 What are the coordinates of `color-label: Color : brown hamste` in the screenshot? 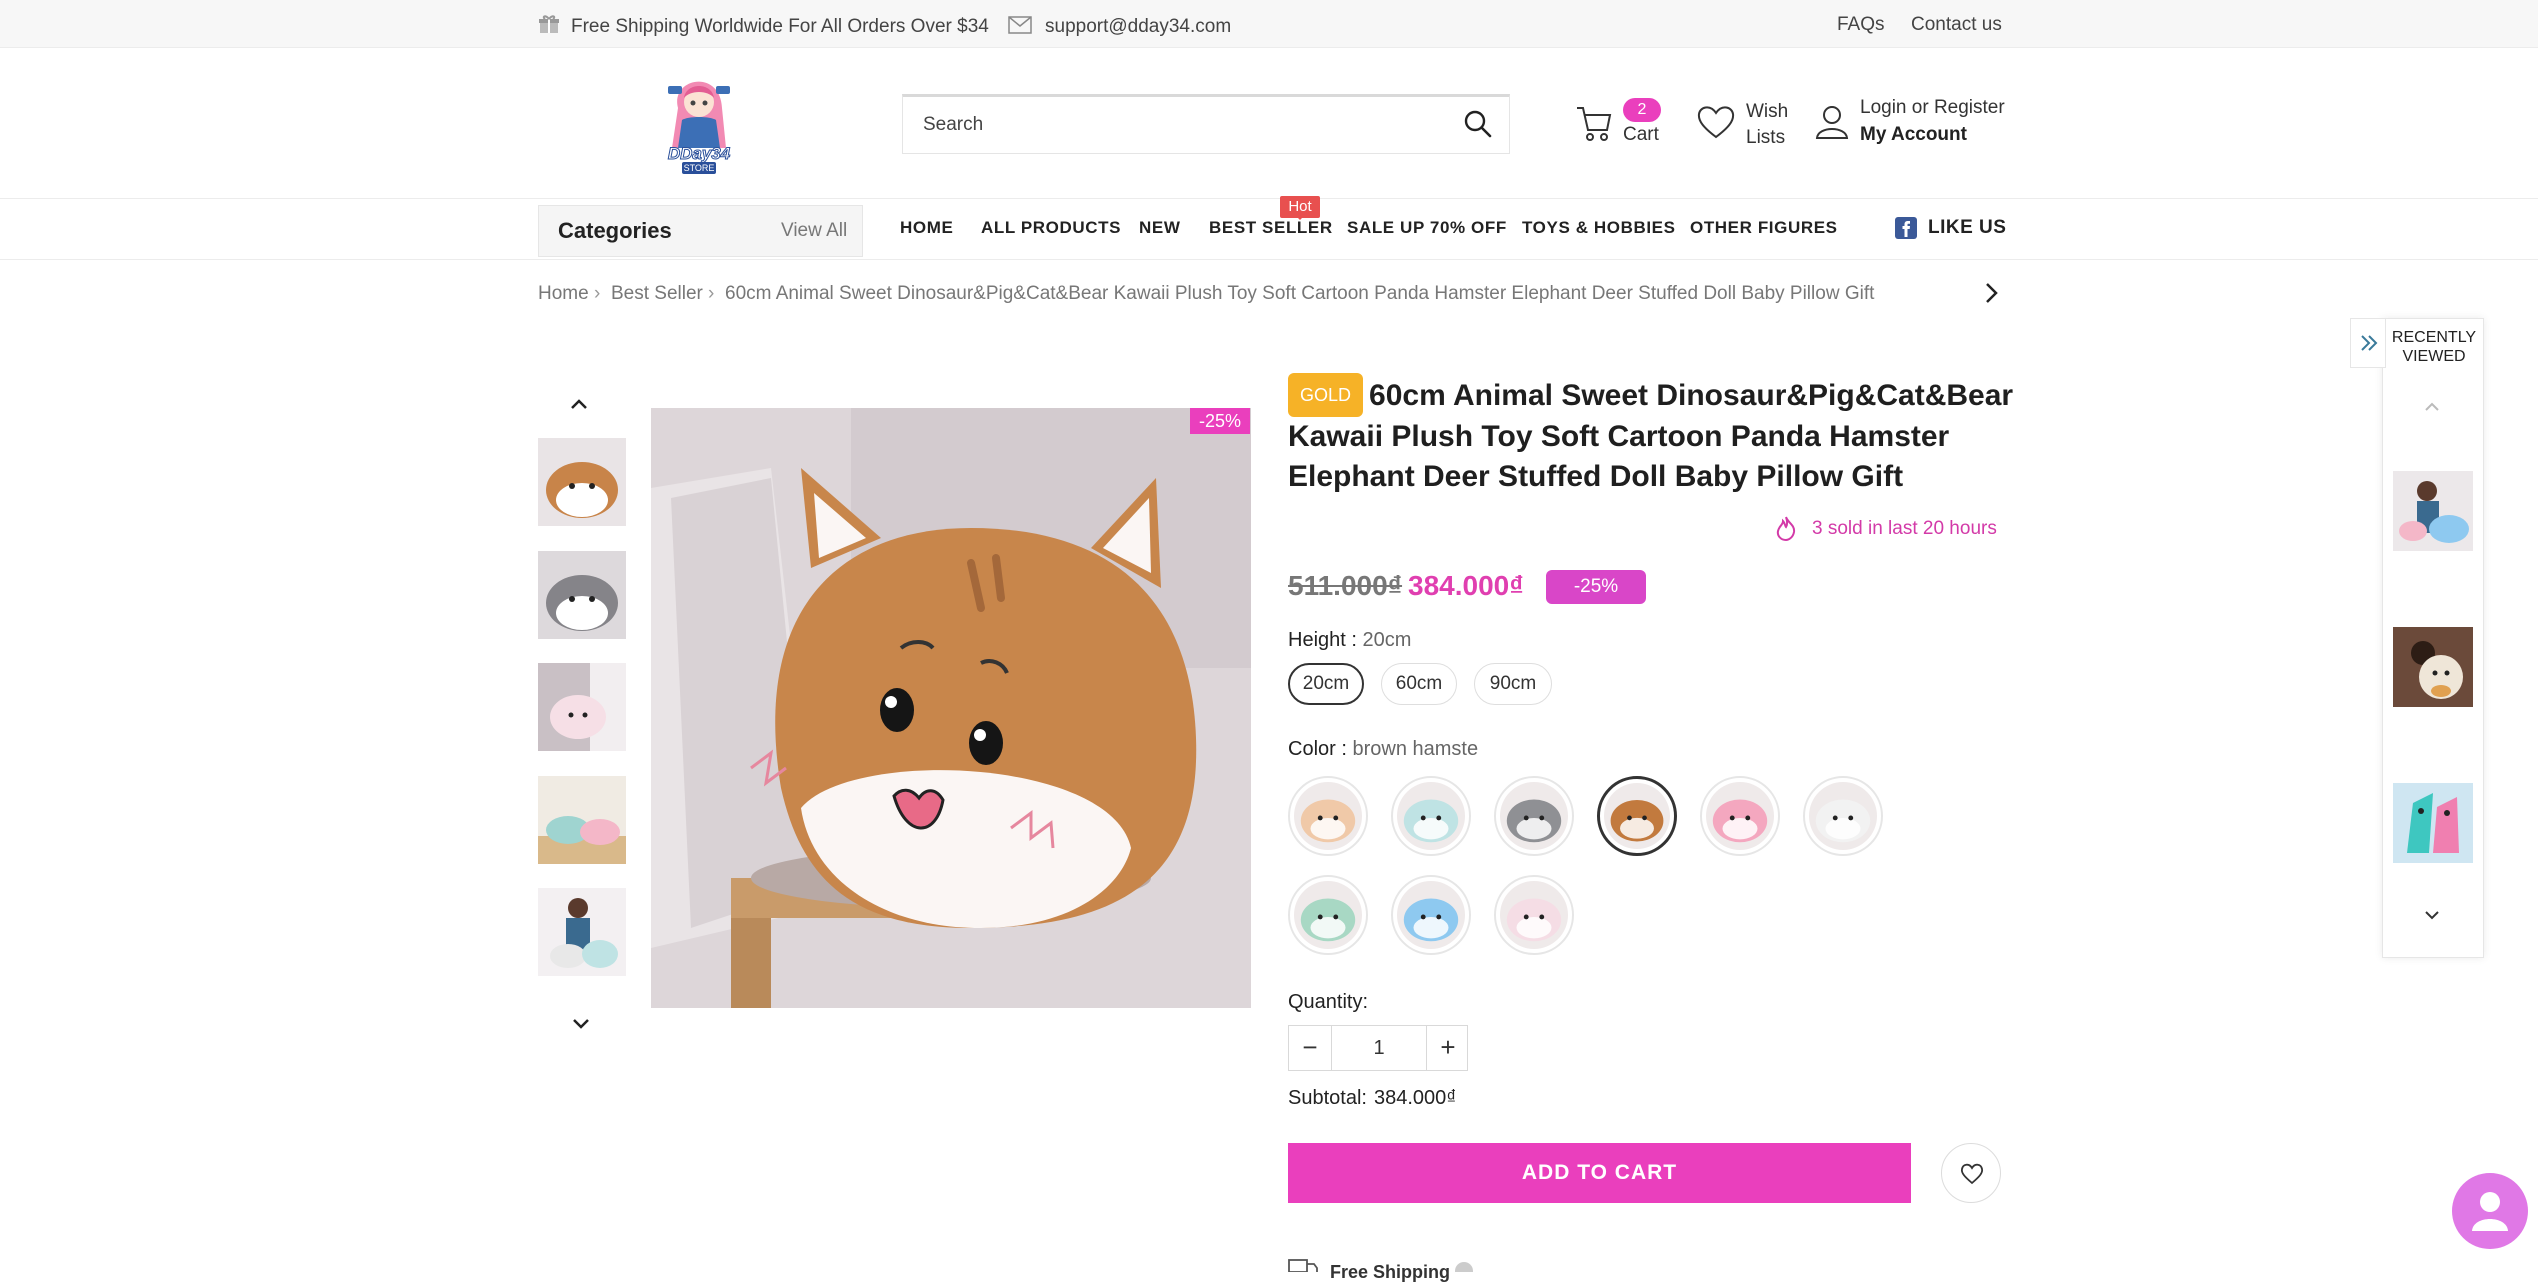 It's located at (1383, 749).